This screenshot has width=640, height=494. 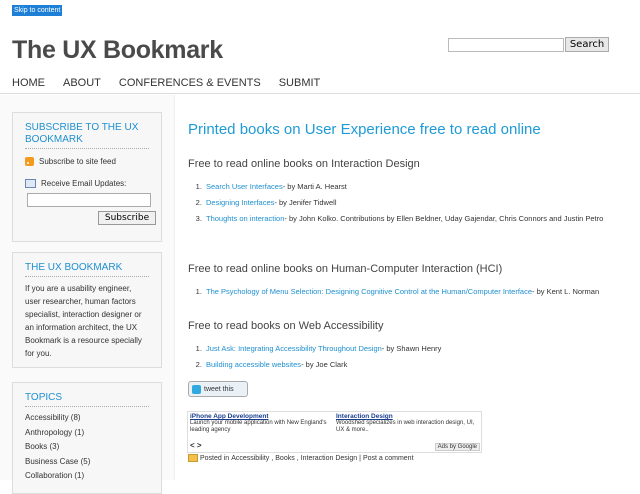 What do you see at coordinates (117, 50) in the screenshot?
I see `site-title: The UX Bookmark` at bounding box center [117, 50].